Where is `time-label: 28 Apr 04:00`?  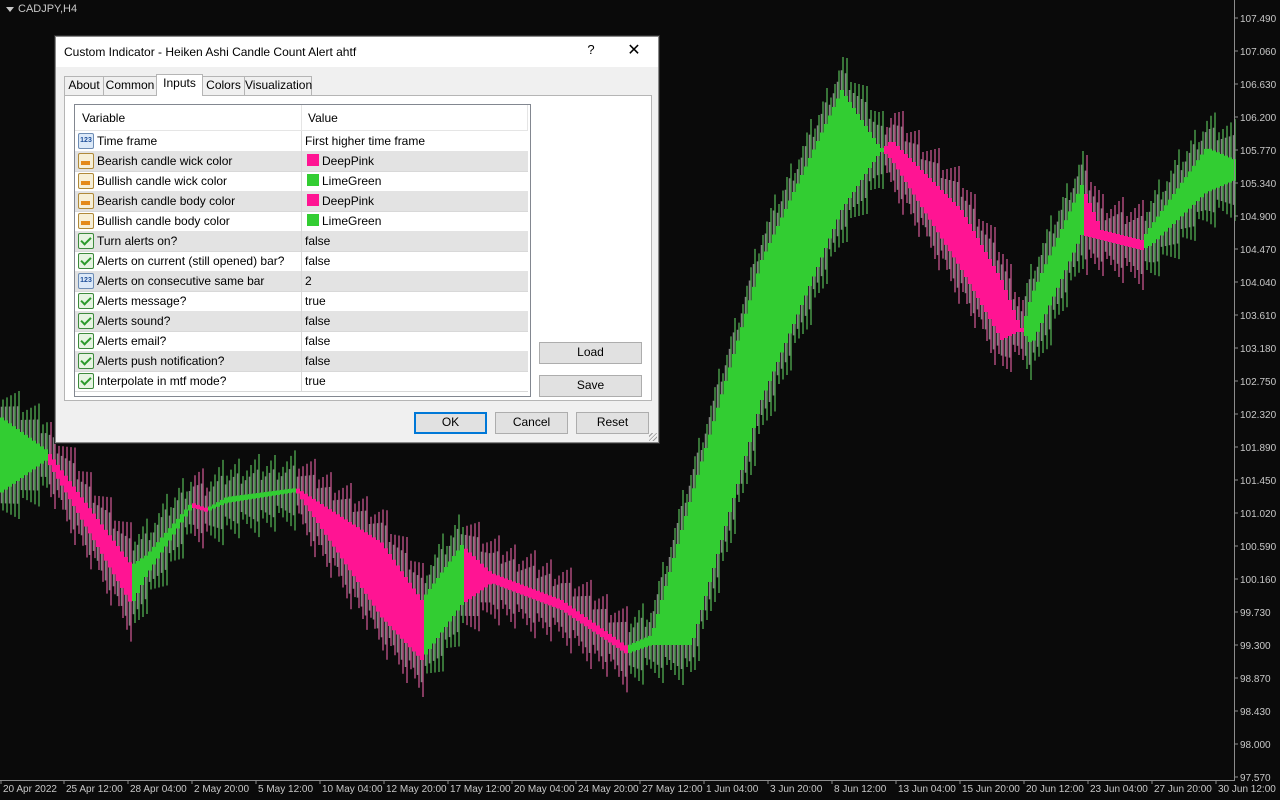 time-label: 28 Apr 04:00 is located at coordinates (158, 789).